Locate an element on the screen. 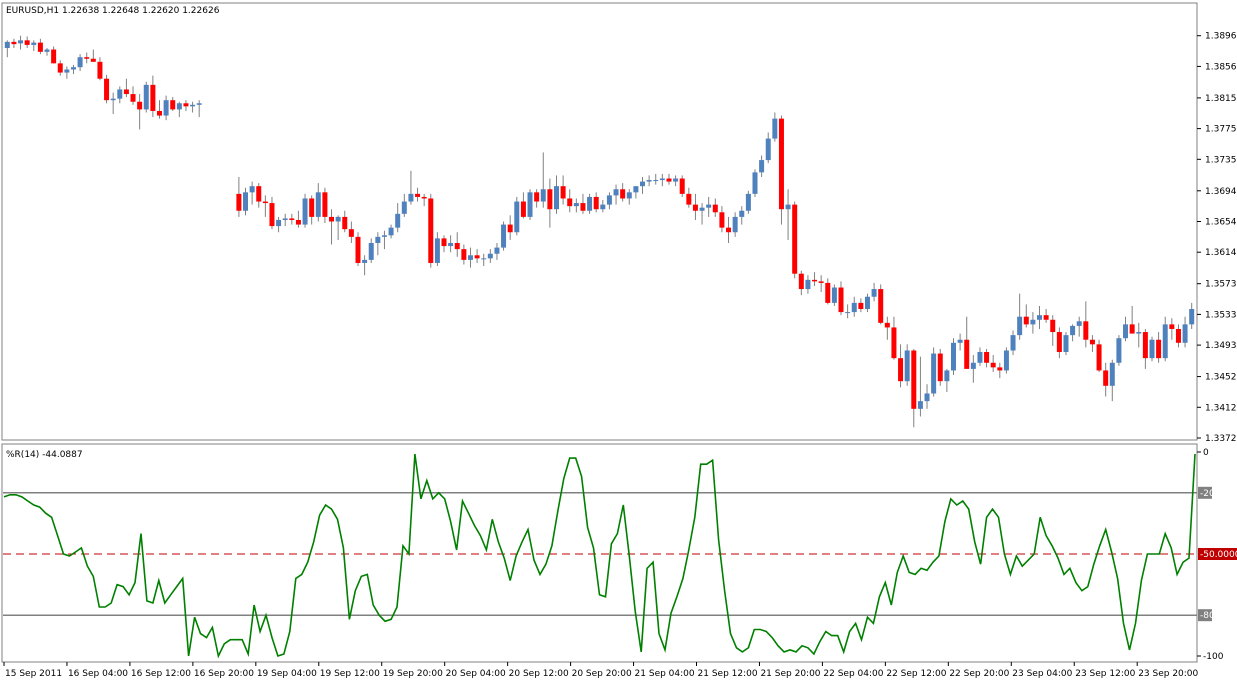 This screenshot has width=1237, height=680. time-tick-label: 23 Sep 12:00 is located at coordinates (1105, 674).